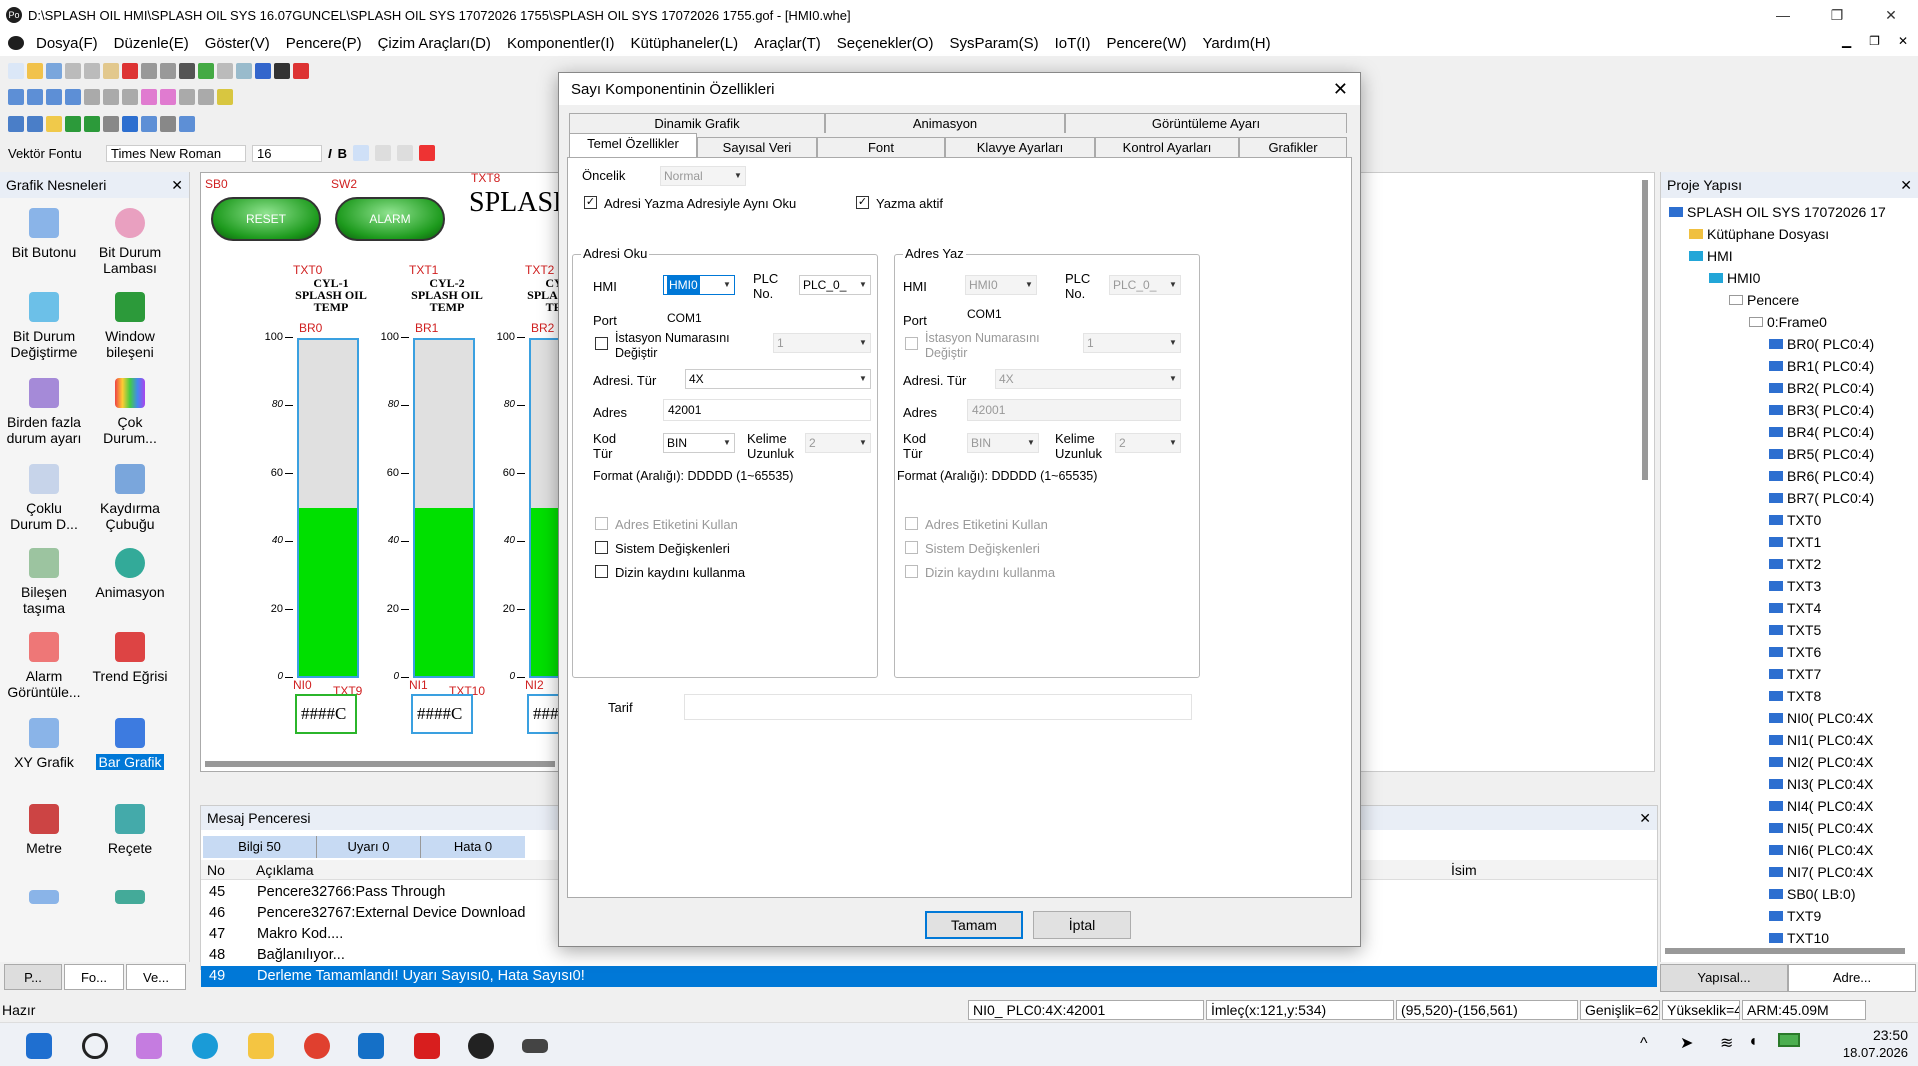  I want to click on font-name-select: Times New Roman, so click(176, 153).